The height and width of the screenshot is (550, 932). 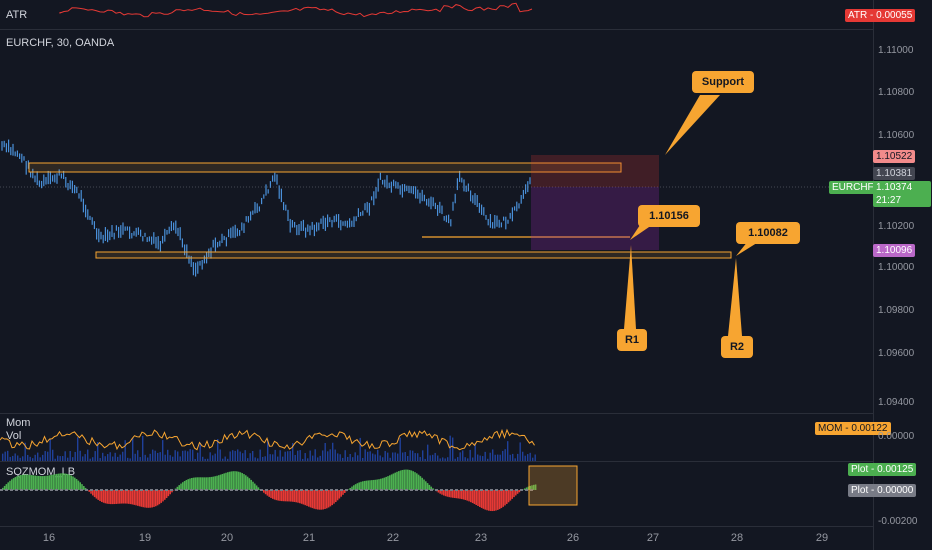 I want to click on vol-label: Vol, so click(x=14, y=436).